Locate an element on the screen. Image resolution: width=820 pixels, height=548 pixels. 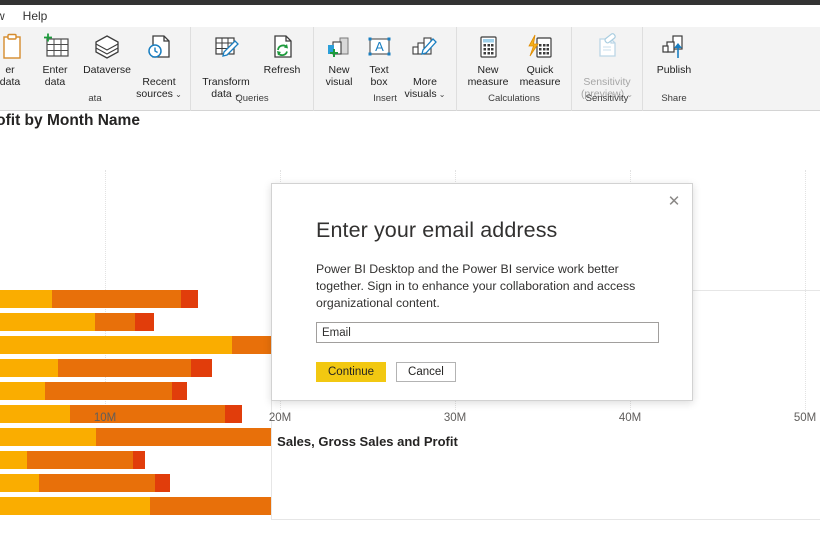
ribbon-recent-sources: Recent sources ⌄ is located at coordinates (159, 64).